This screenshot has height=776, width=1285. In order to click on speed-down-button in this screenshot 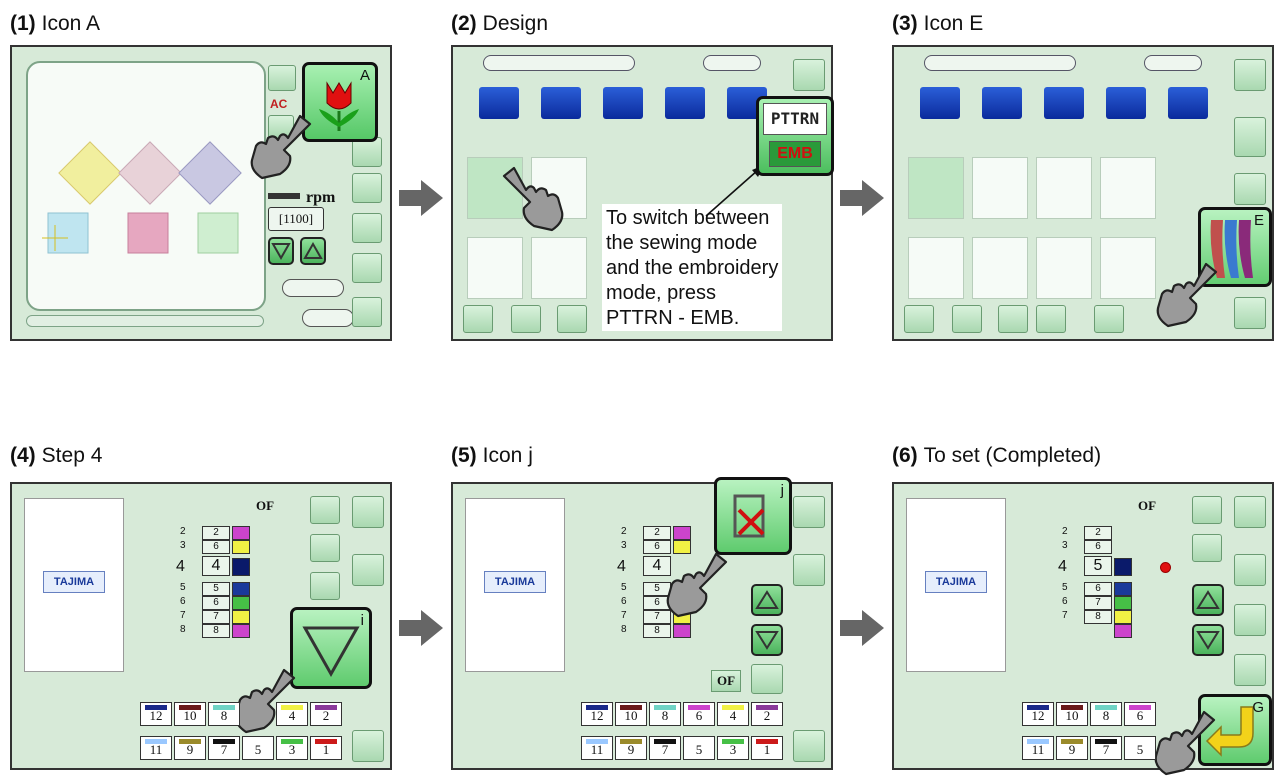, I will do `click(281, 251)`.